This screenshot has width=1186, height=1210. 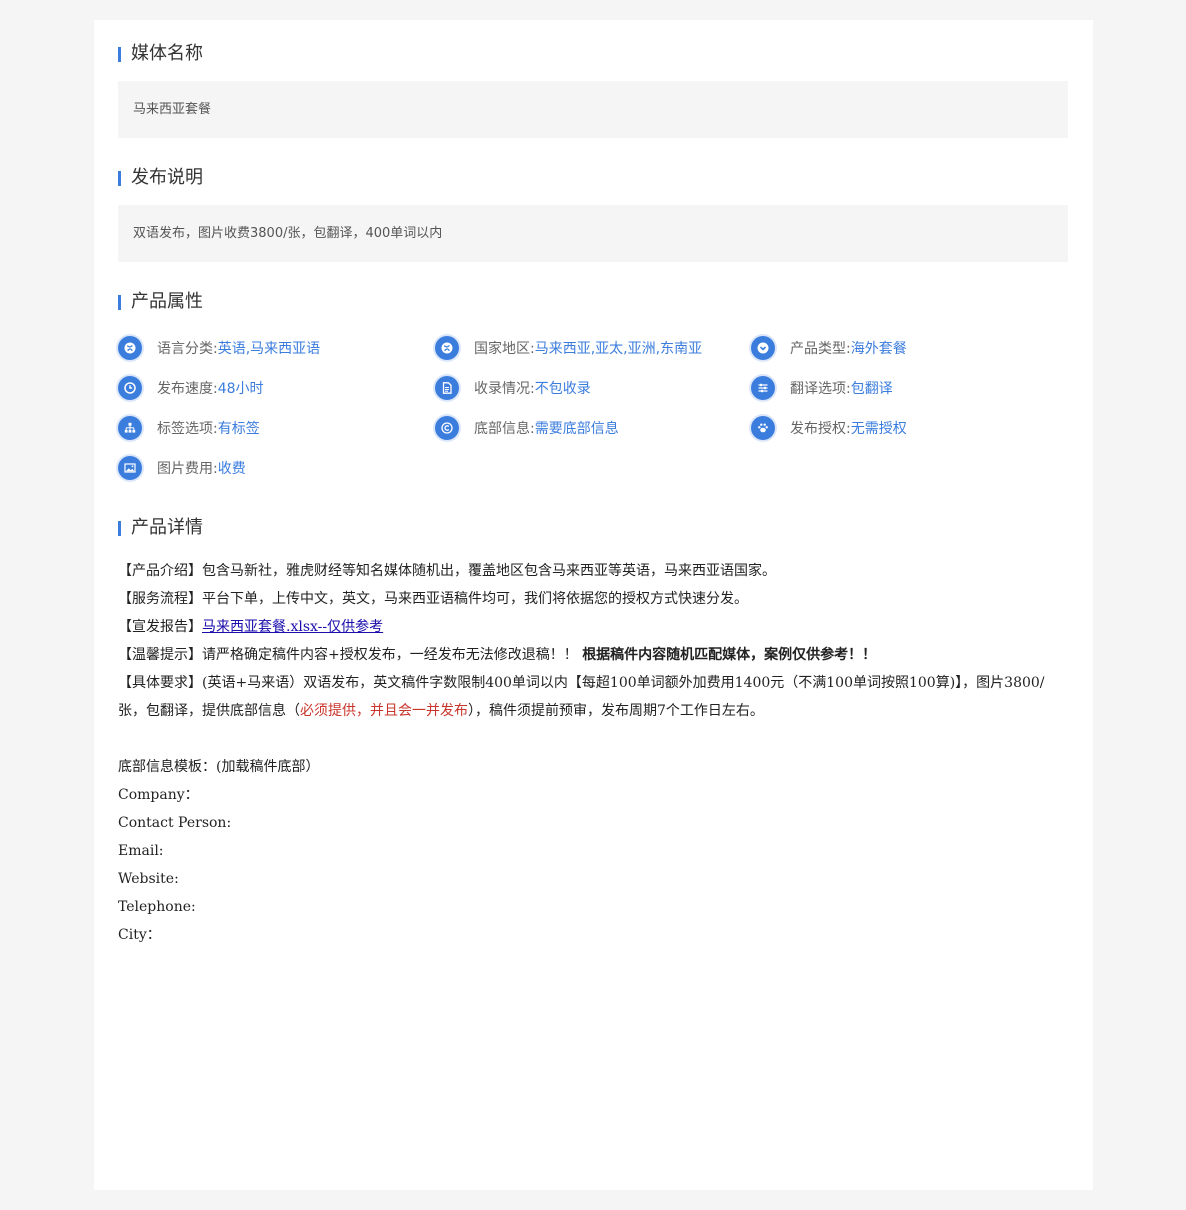 I want to click on attr-speed: 发布速度: 48小时, so click(x=191, y=388).